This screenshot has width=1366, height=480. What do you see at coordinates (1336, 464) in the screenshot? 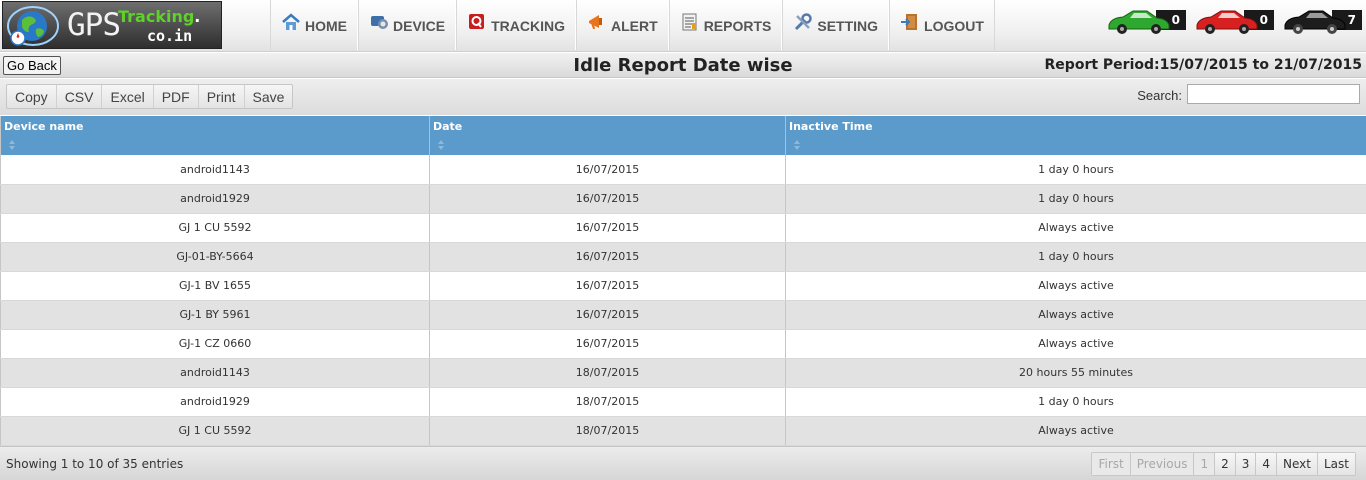
I see `last-page-button: Last` at bounding box center [1336, 464].